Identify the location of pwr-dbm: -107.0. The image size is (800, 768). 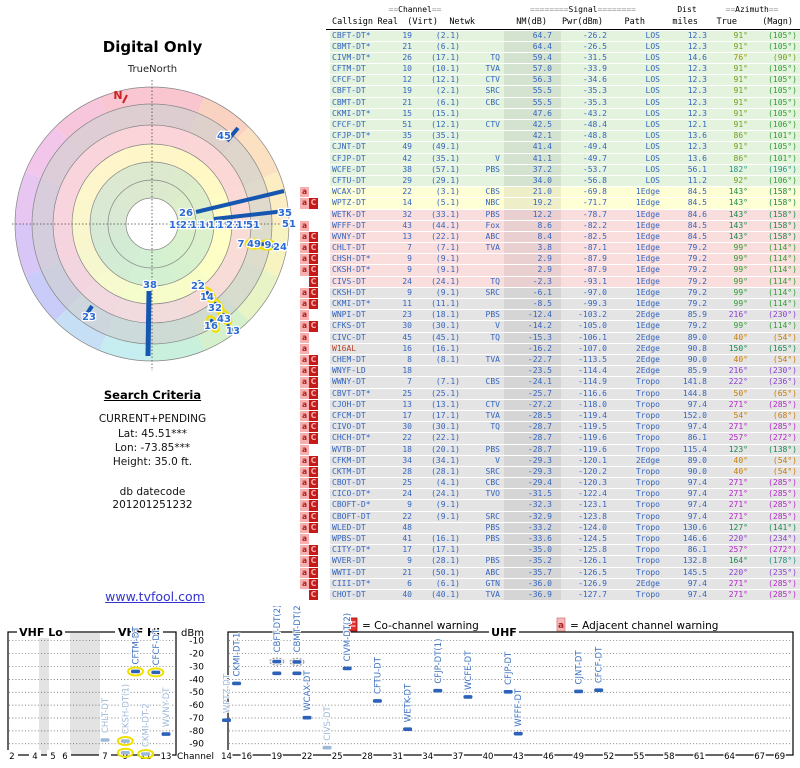
(592, 348).